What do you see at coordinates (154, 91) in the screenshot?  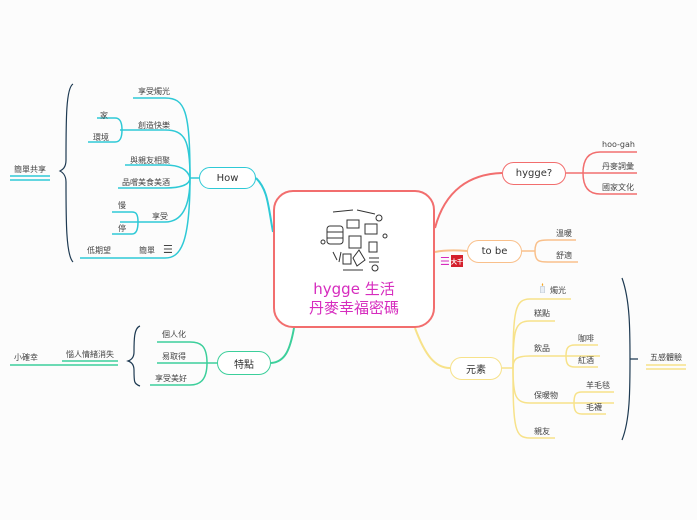 I see `subtopic-enjoy-candlelight: 享受燭光` at bounding box center [154, 91].